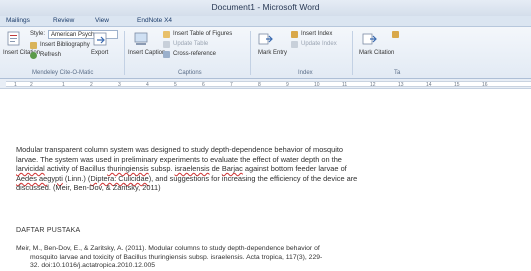 This screenshot has height=271, width=531. I want to click on insert-bibliography-button: Insert Bibliography, so click(65, 45).